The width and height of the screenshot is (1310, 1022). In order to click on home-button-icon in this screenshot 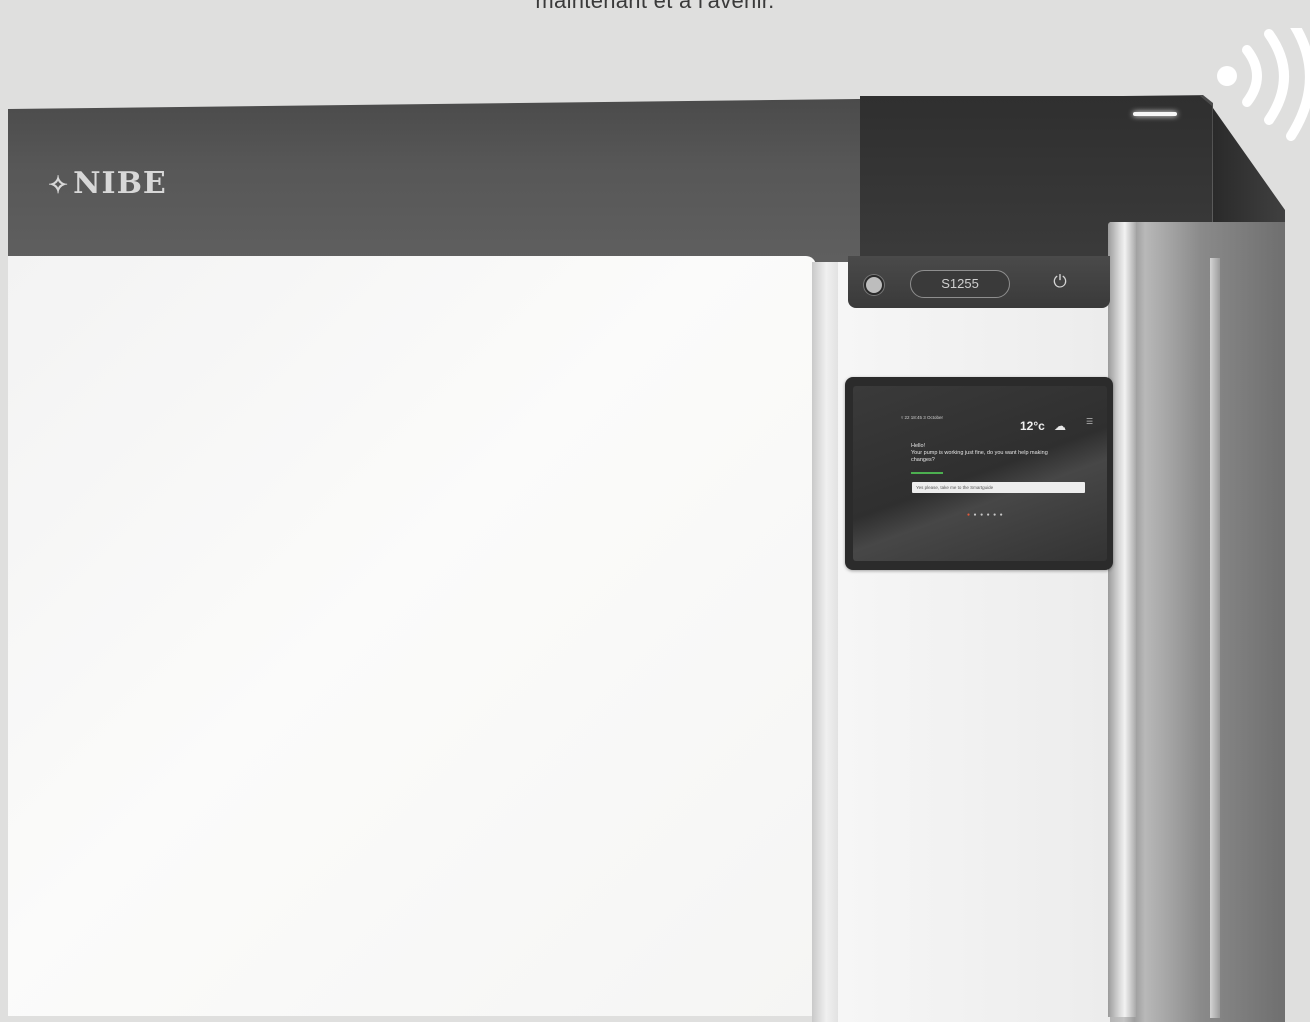, I will do `click(874, 285)`.